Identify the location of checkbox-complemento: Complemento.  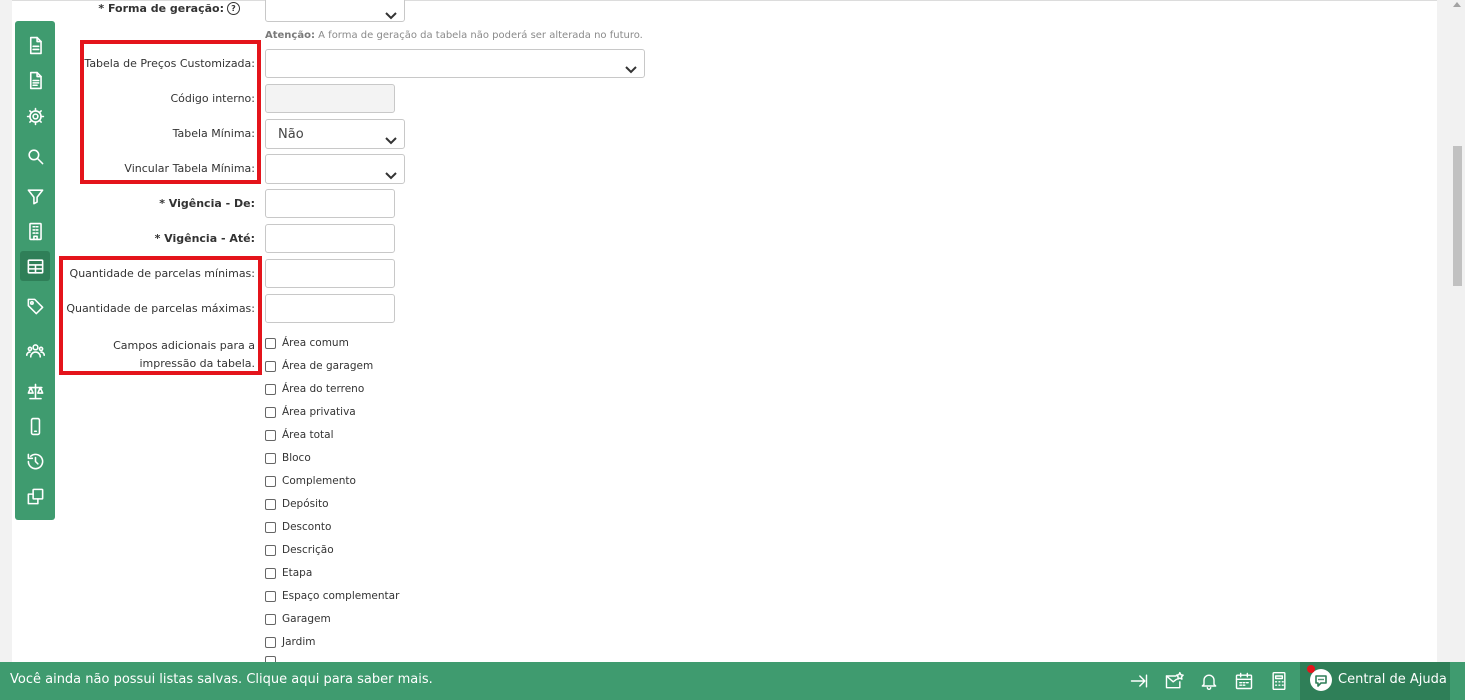
(310, 481).